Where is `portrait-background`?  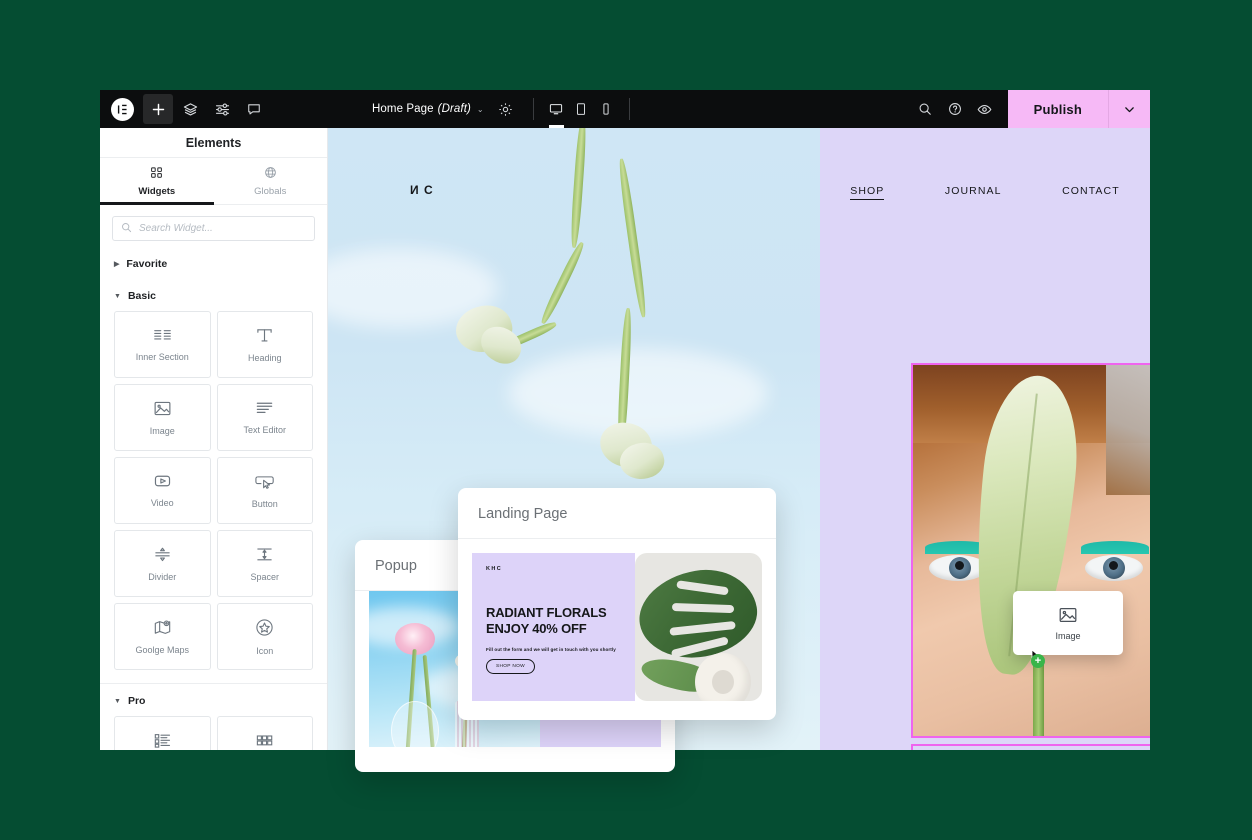 portrait-background is located at coordinates (1128, 430).